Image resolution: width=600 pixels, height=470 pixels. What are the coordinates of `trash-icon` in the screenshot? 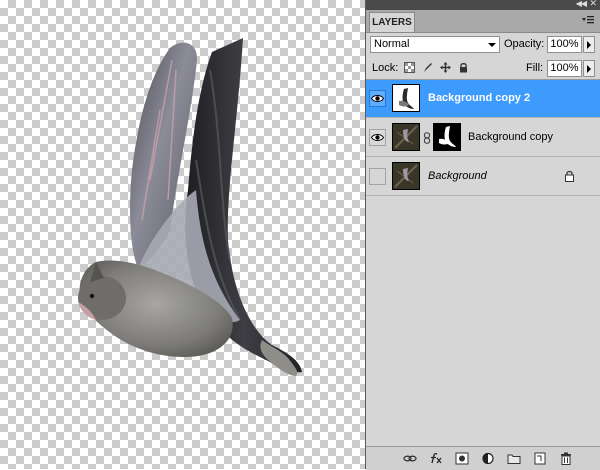 It's located at (566, 458).